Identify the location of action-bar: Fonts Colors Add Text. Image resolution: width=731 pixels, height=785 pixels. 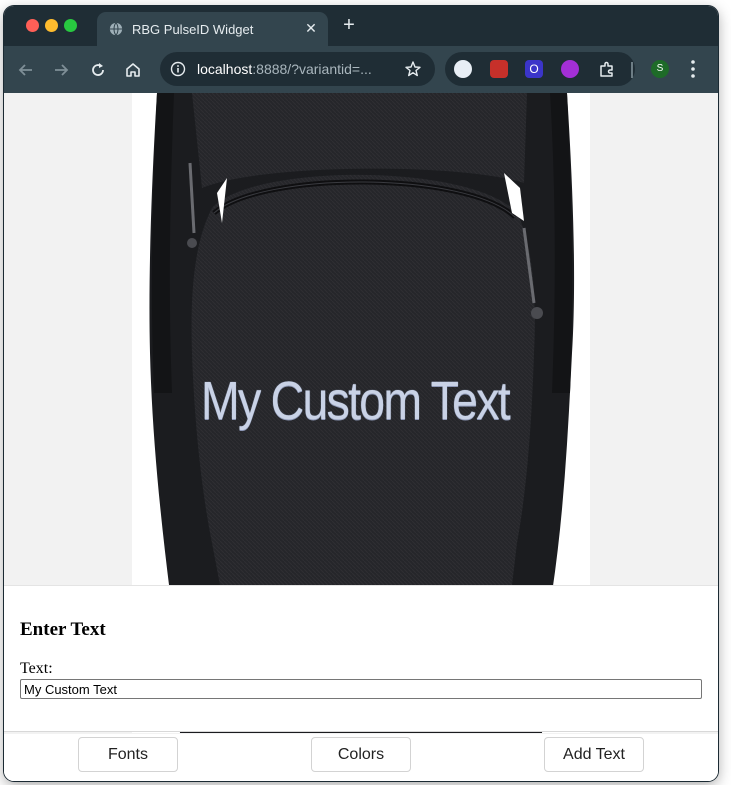
(361, 757).